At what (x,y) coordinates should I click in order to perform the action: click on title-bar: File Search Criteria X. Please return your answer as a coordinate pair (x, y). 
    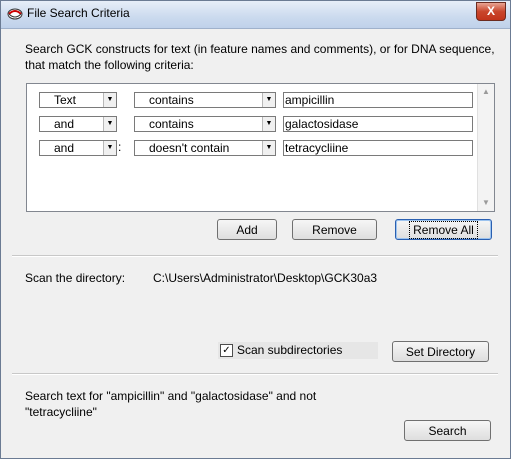
    Looking at the image, I should click on (255, 15).